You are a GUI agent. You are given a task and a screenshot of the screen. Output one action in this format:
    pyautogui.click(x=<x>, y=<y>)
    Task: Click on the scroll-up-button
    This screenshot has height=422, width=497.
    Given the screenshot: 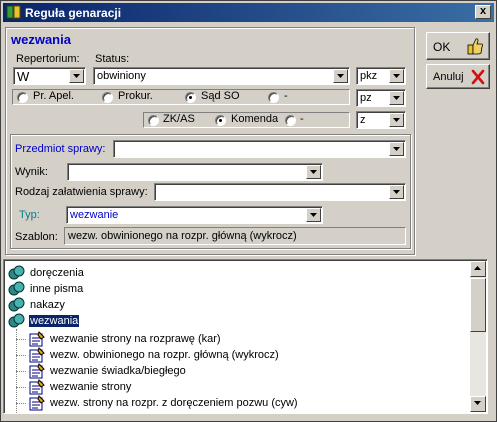 What is the action you would take?
    pyautogui.click(x=478, y=269)
    